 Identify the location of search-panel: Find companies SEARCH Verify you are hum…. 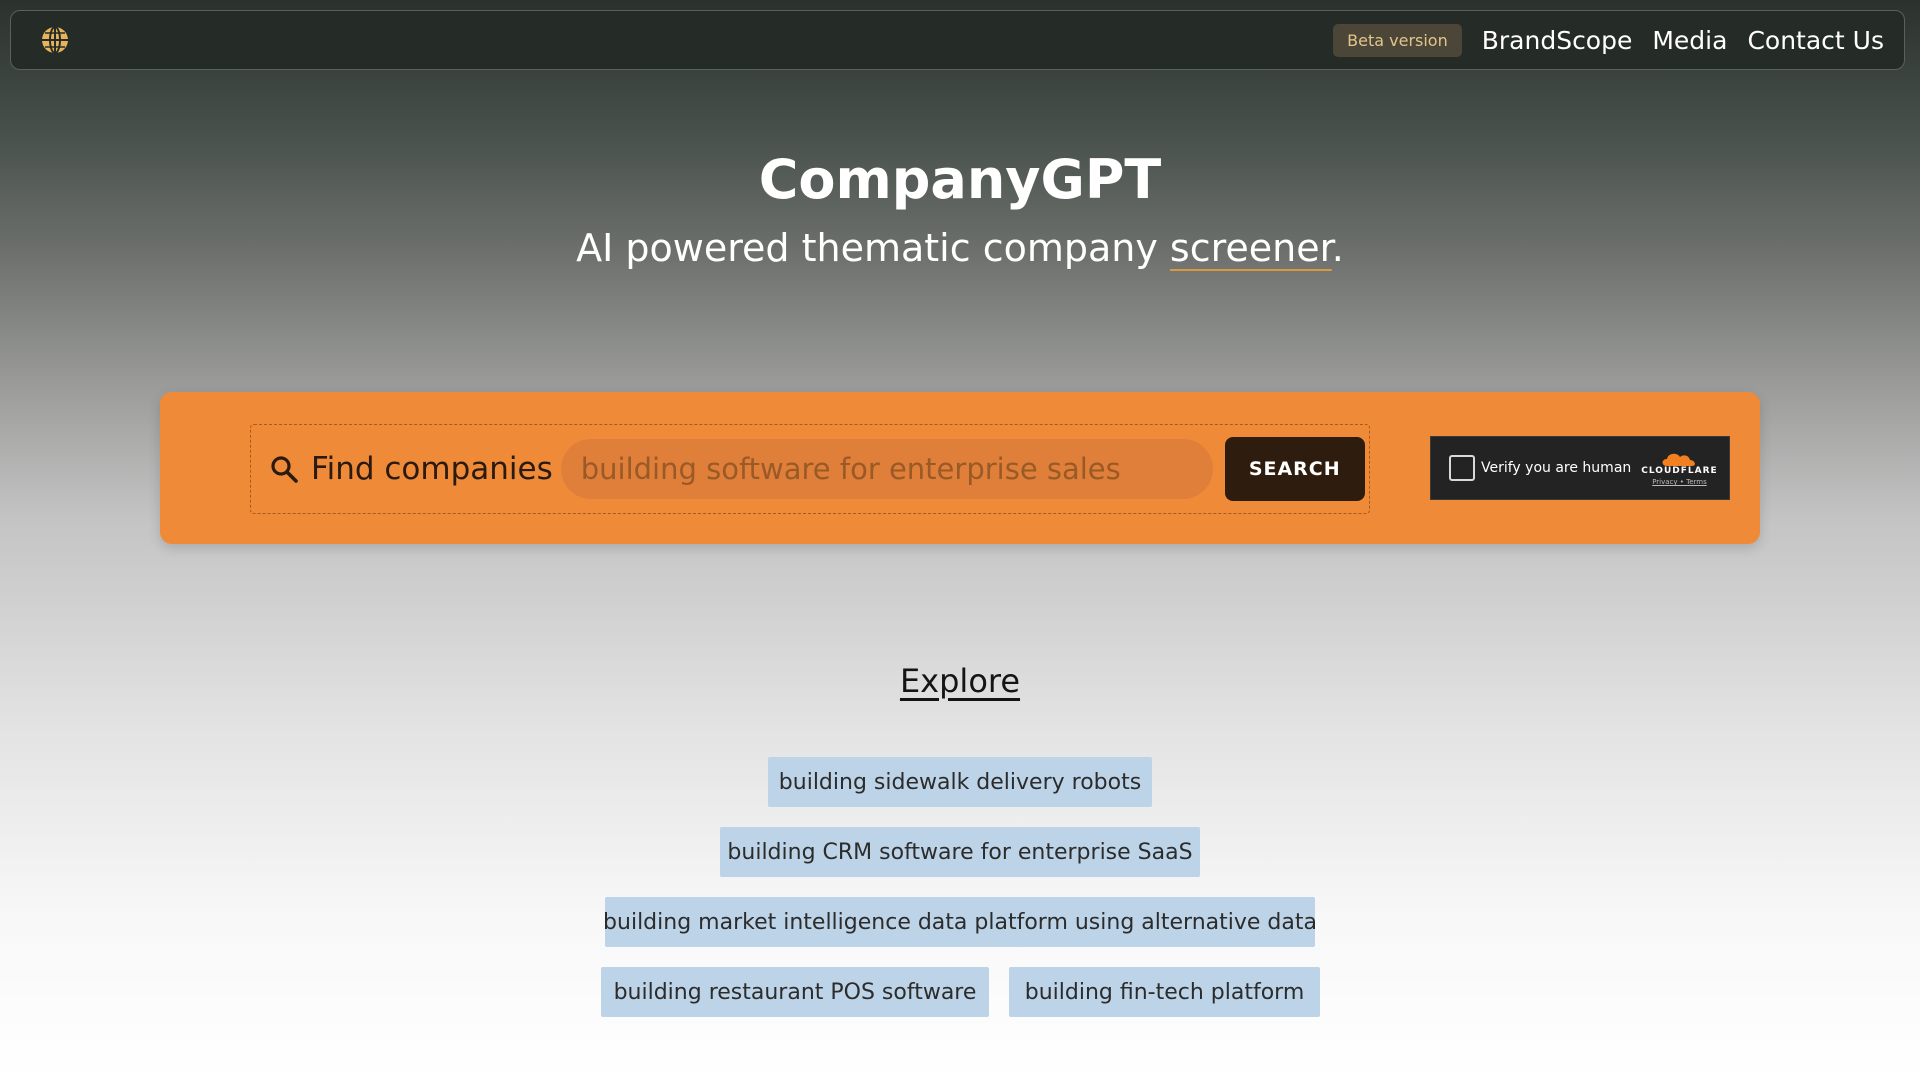
(960, 468).